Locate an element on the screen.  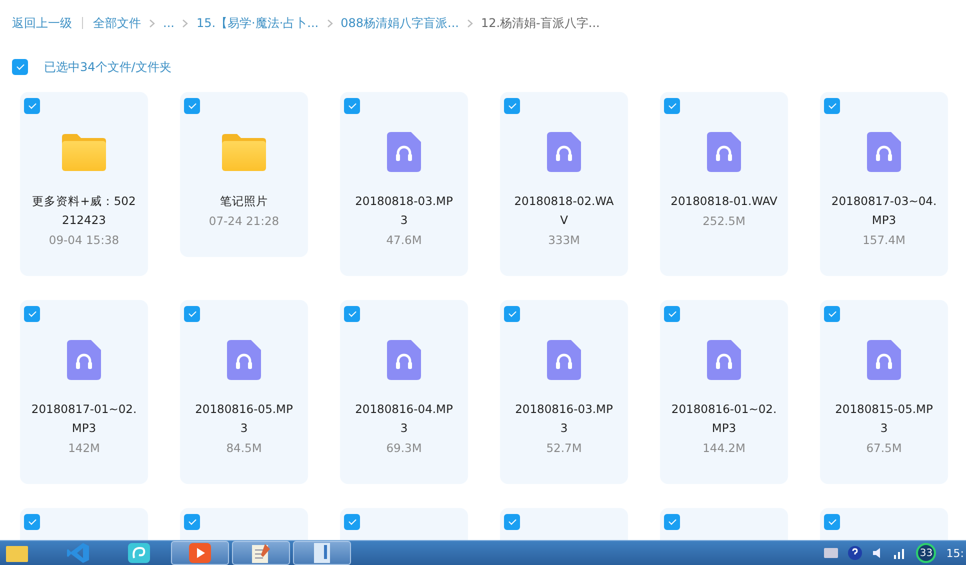
file-card: 20180816-04.MP 3 69.3M is located at coordinates (404, 392).